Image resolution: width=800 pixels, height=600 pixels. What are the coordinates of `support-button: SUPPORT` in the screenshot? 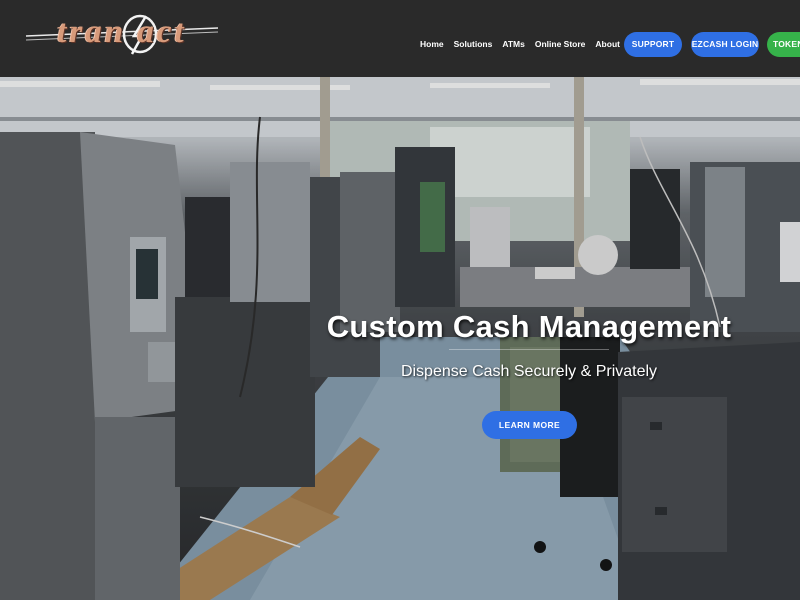 It's located at (653, 44).